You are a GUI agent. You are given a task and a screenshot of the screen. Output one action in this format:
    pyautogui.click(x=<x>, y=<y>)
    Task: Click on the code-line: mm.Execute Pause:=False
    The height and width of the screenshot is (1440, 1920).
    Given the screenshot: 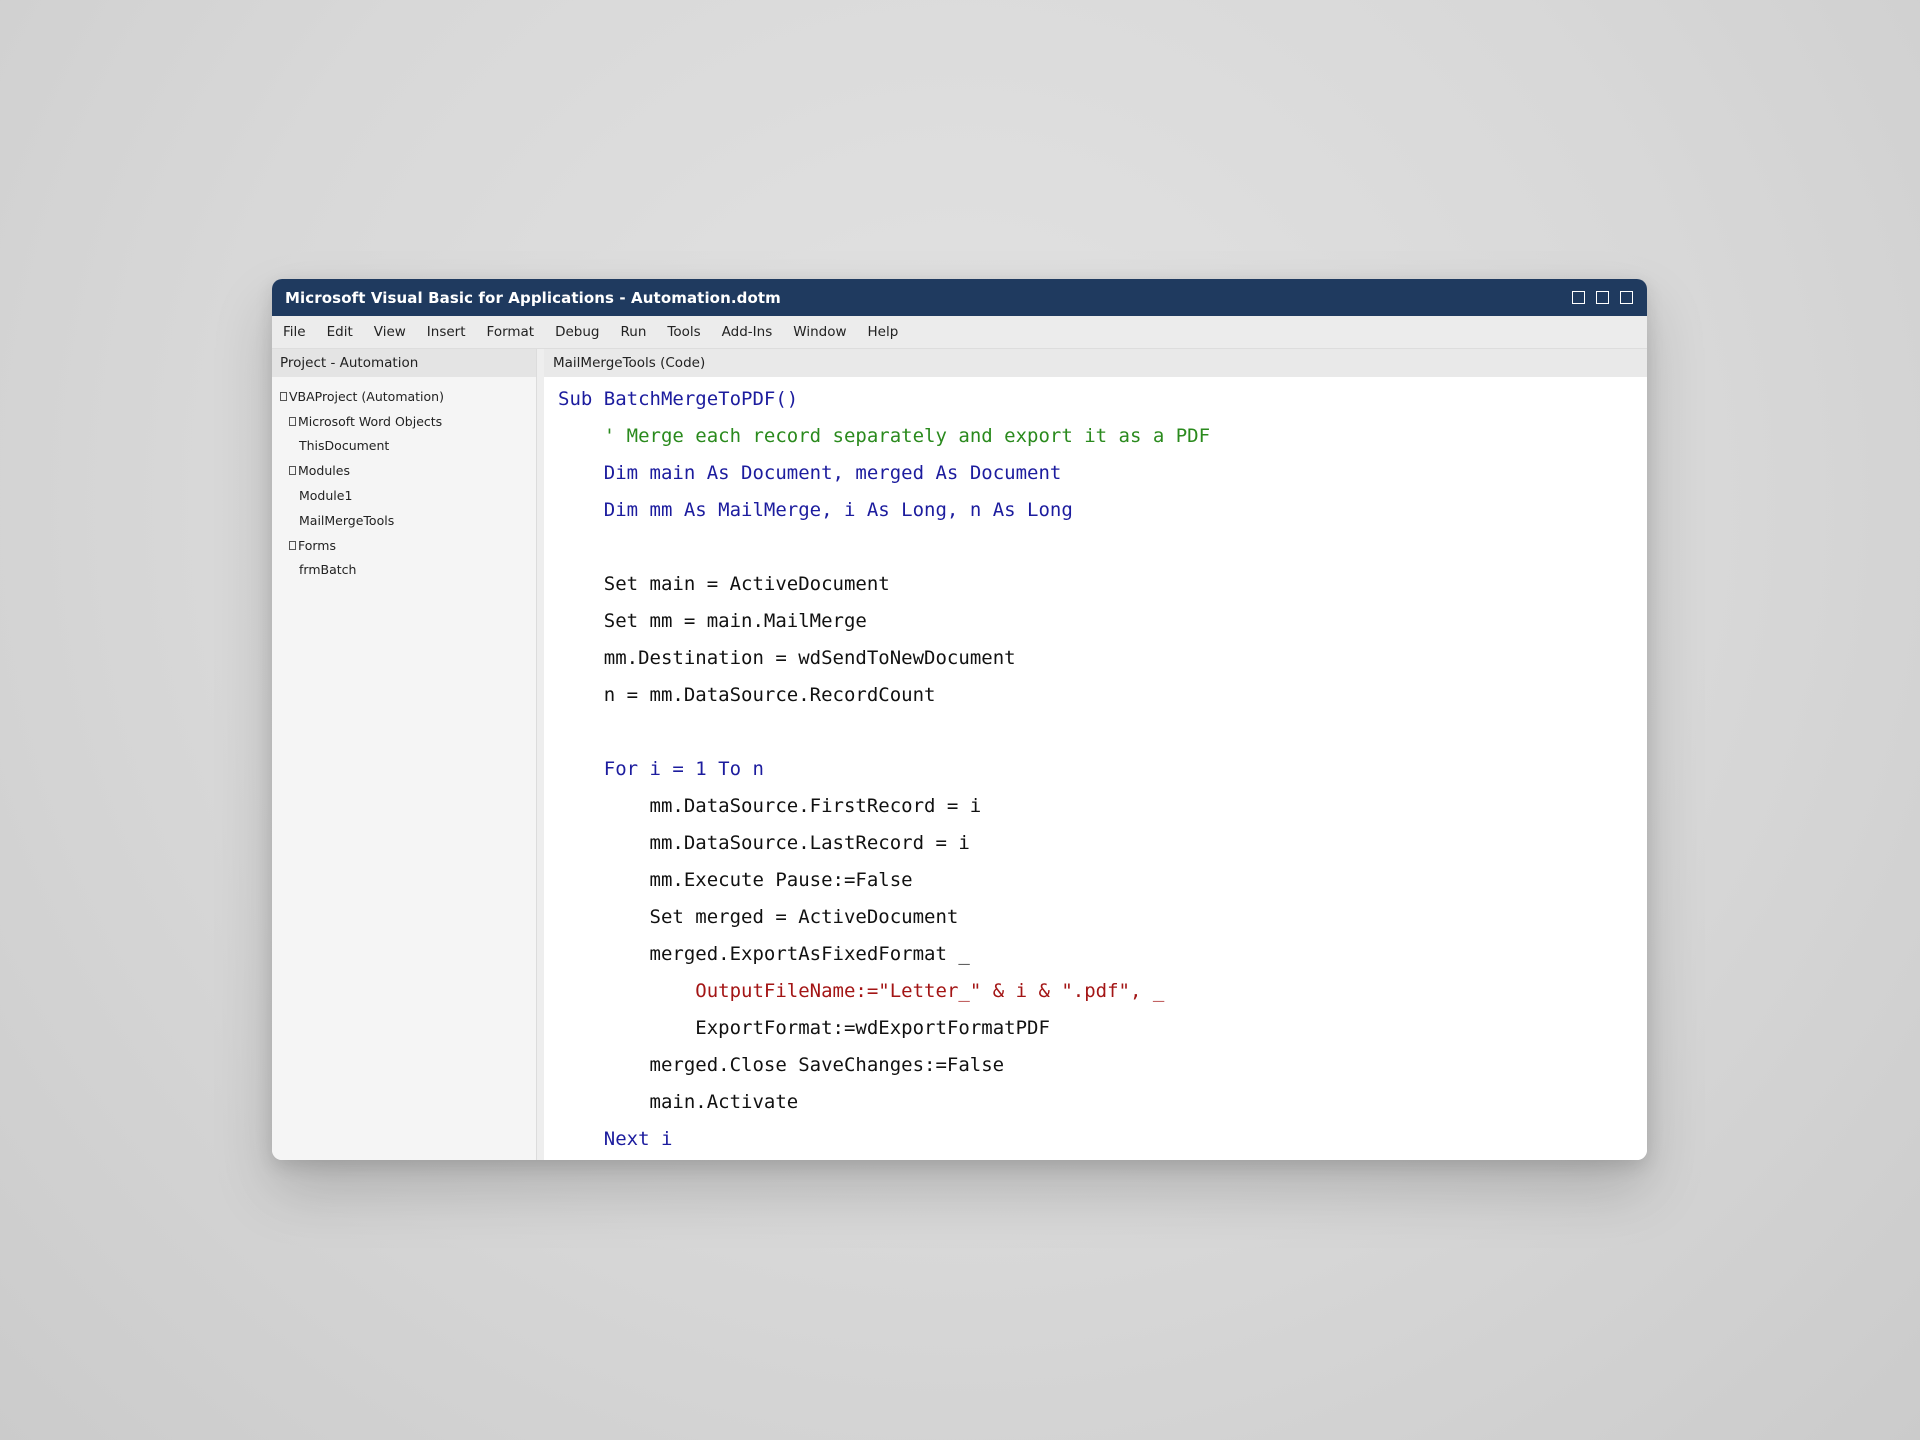 What is the action you would take?
    pyautogui.click(x=1102, y=880)
    